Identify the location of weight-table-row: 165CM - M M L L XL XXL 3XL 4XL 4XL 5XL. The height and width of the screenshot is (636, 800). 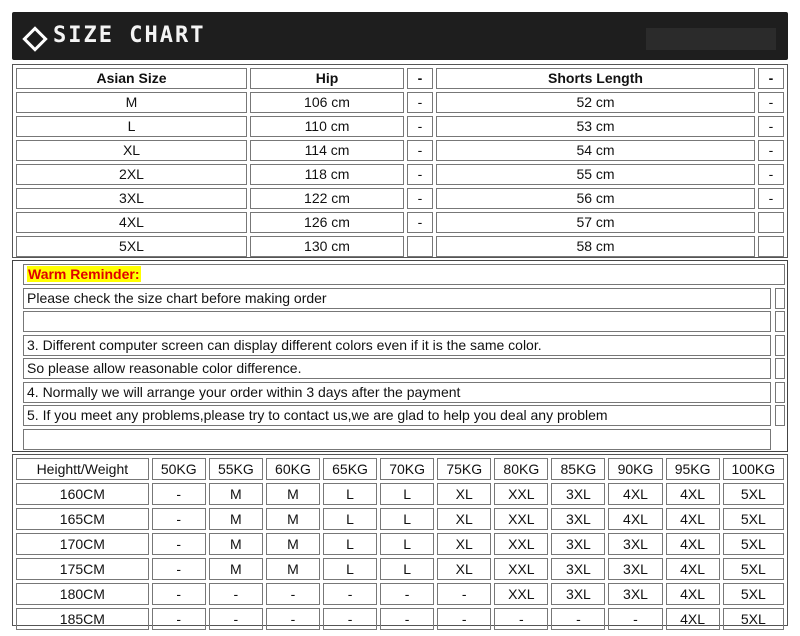
(400, 519).